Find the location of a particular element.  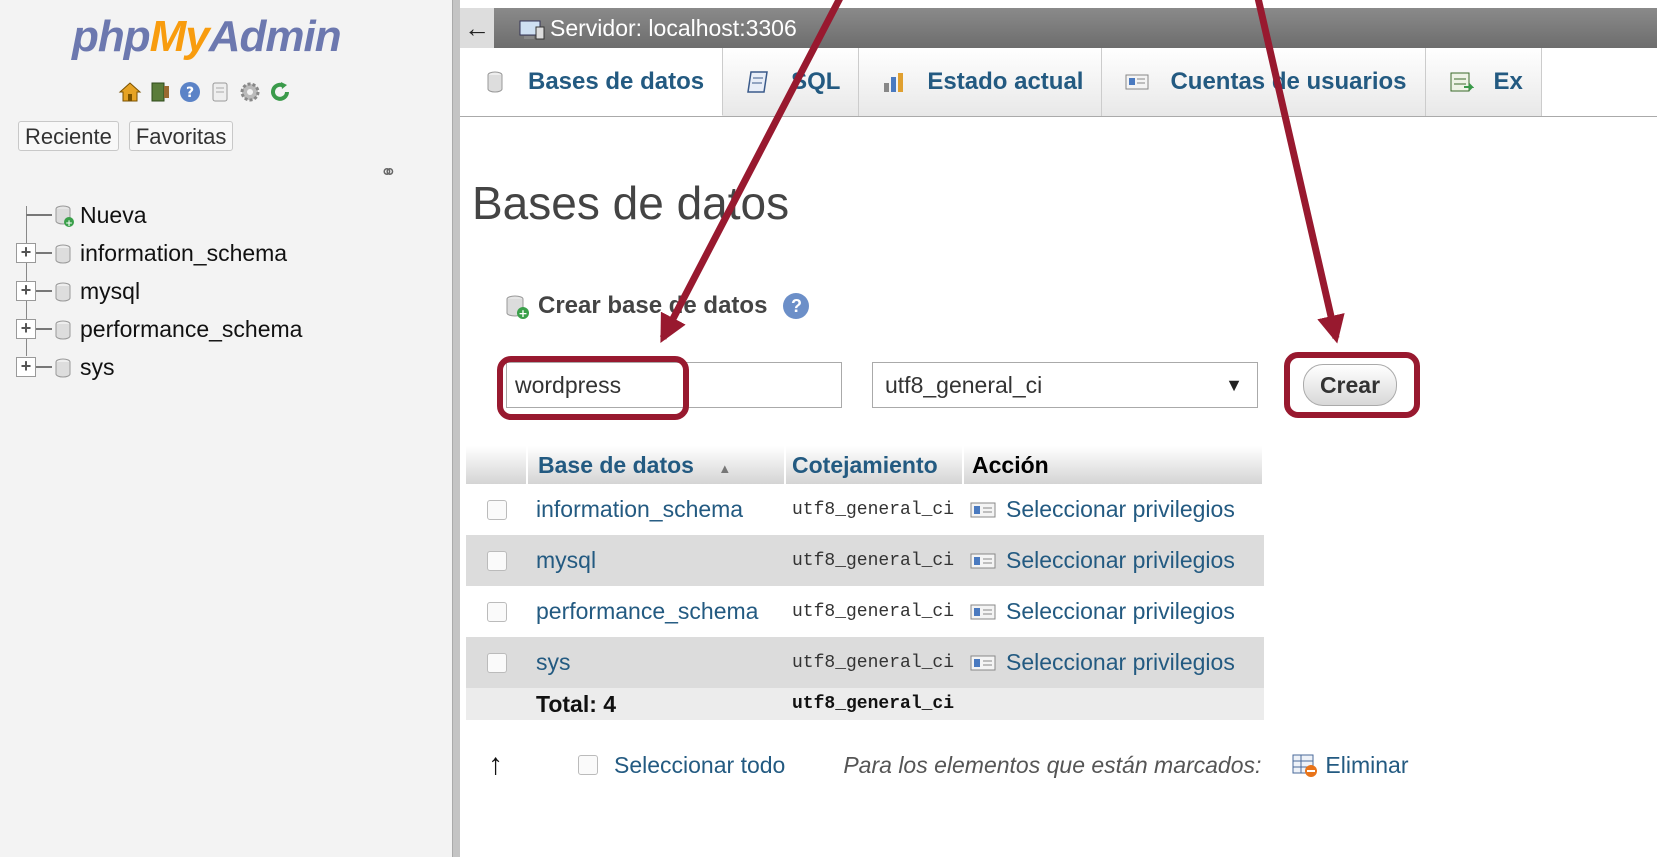

select-all-checkbox is located at coordinates (588, 765).